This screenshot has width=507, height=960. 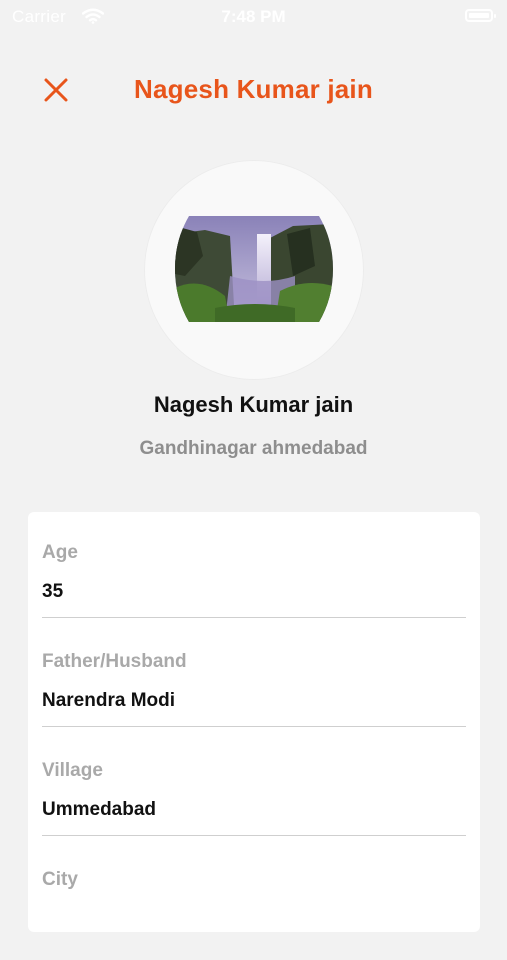 I want to click on profile-name: Nagesh Kumar jain, so click(x=253, y=404).